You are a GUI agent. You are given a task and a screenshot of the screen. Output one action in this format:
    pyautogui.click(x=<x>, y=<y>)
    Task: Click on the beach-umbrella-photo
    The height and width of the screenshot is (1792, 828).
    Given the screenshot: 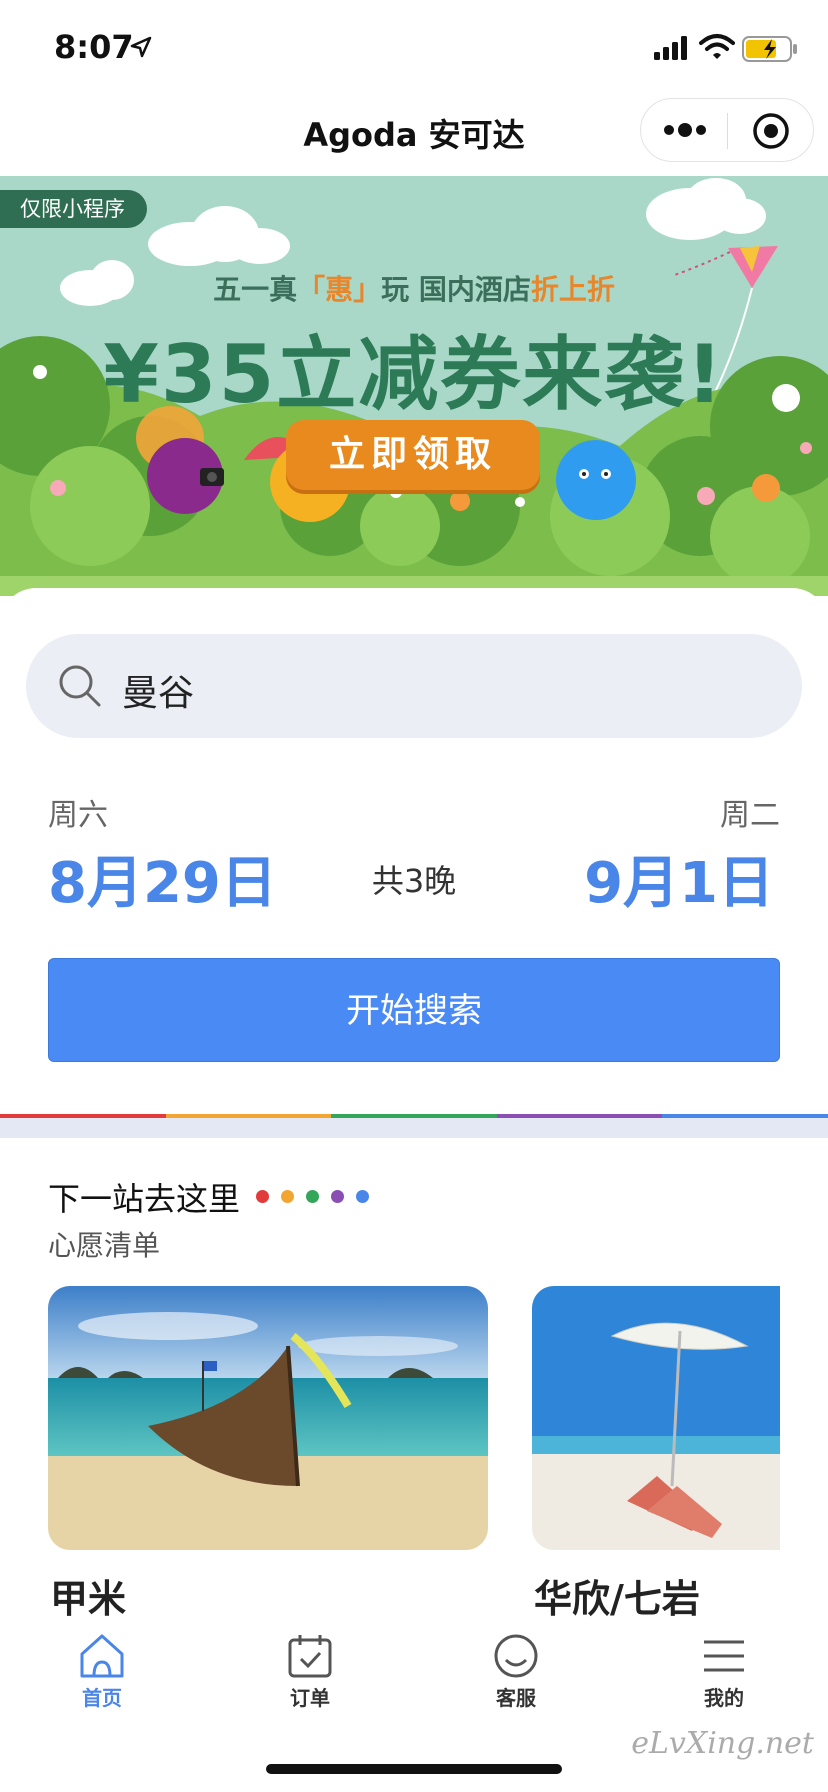 What is the action you would take?
    pyautogui.click(x=656, y=1418)
    